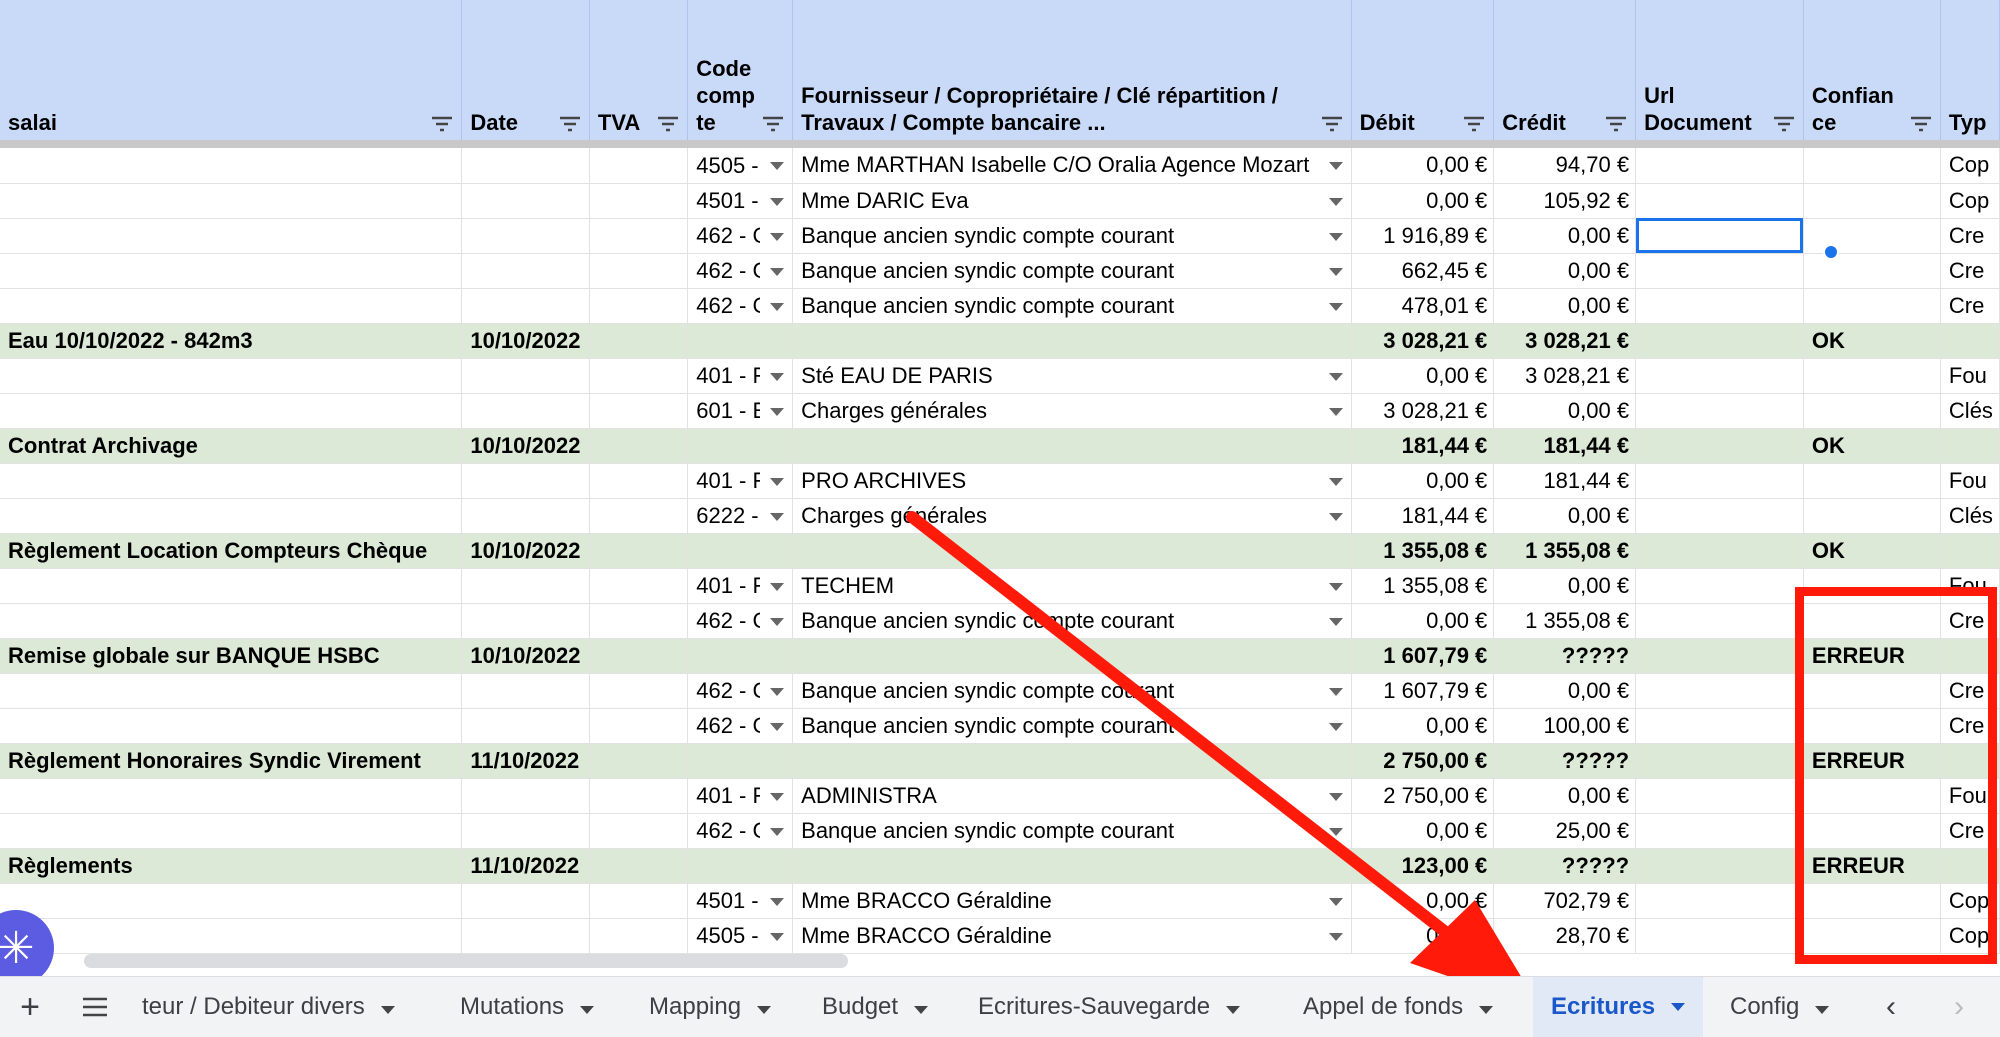 Image resolution: width=2000 pixels, height=1037 pixels. I want to click on tab-mutations: Mutations, so click(527, 1007).